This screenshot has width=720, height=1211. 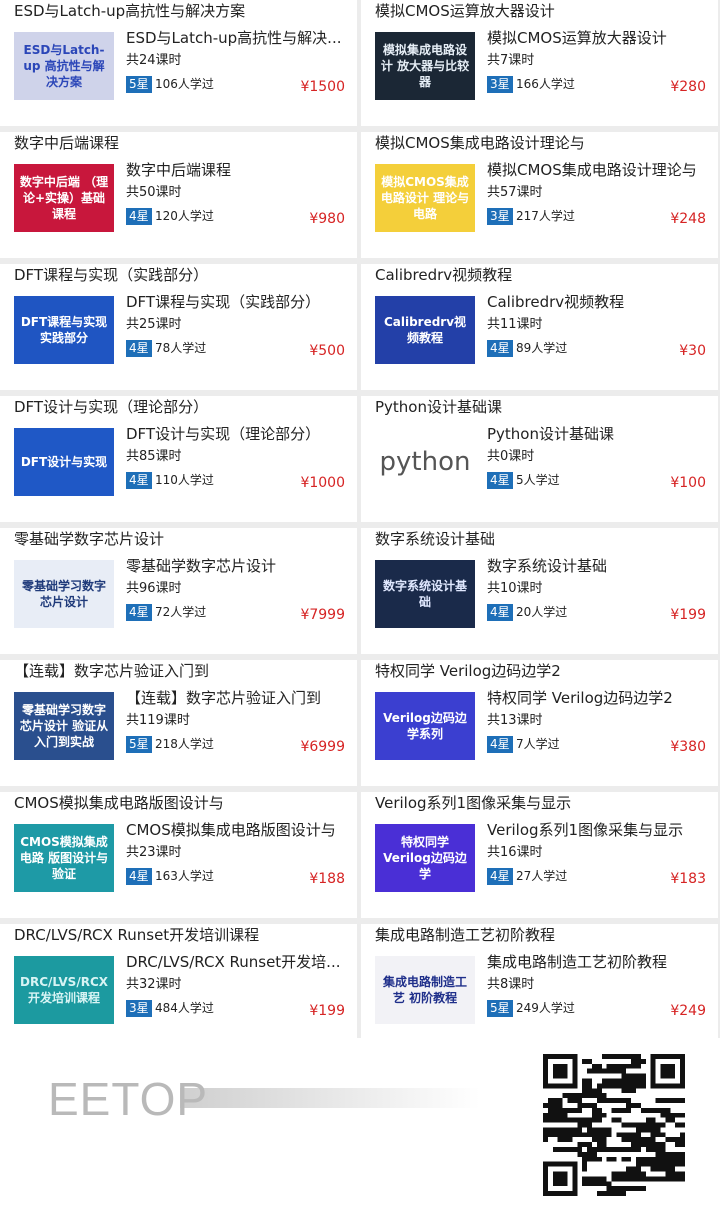 What do you see at coordinates (179, 671) in the screenshot?
I see `course-header-title: 【连载】数字芯片验证入门到` at bounding box center [179, 671].